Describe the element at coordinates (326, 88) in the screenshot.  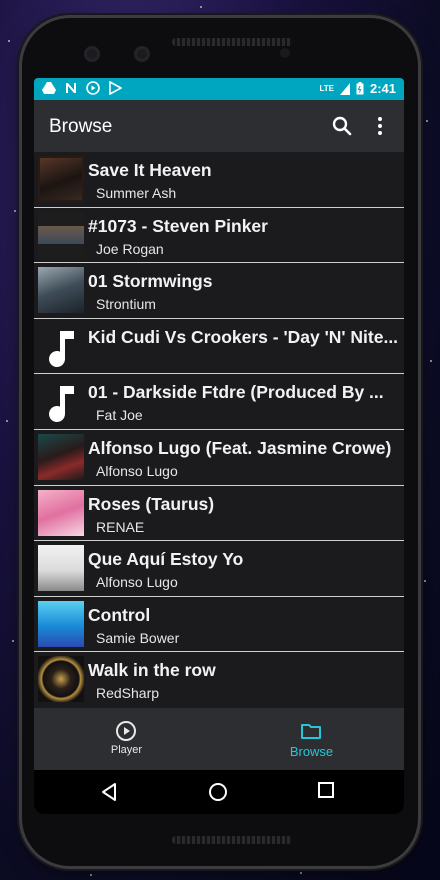
I see `network-type: LTE` at that location.